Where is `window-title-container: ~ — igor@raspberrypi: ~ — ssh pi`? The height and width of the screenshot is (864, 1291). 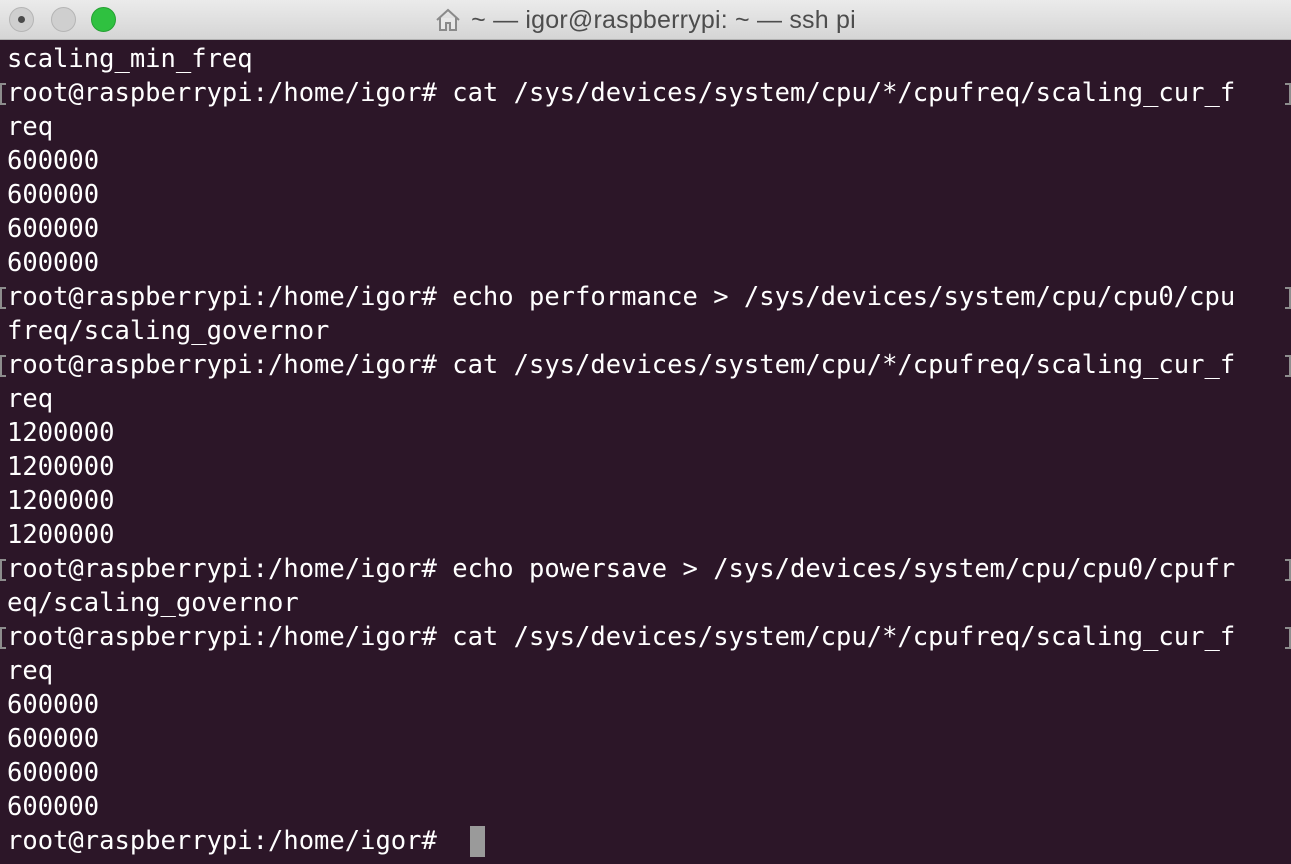 window-title-container: ~ — igor@raspberrypi: ~ — ssh pi is located at coordinates (645, 20).